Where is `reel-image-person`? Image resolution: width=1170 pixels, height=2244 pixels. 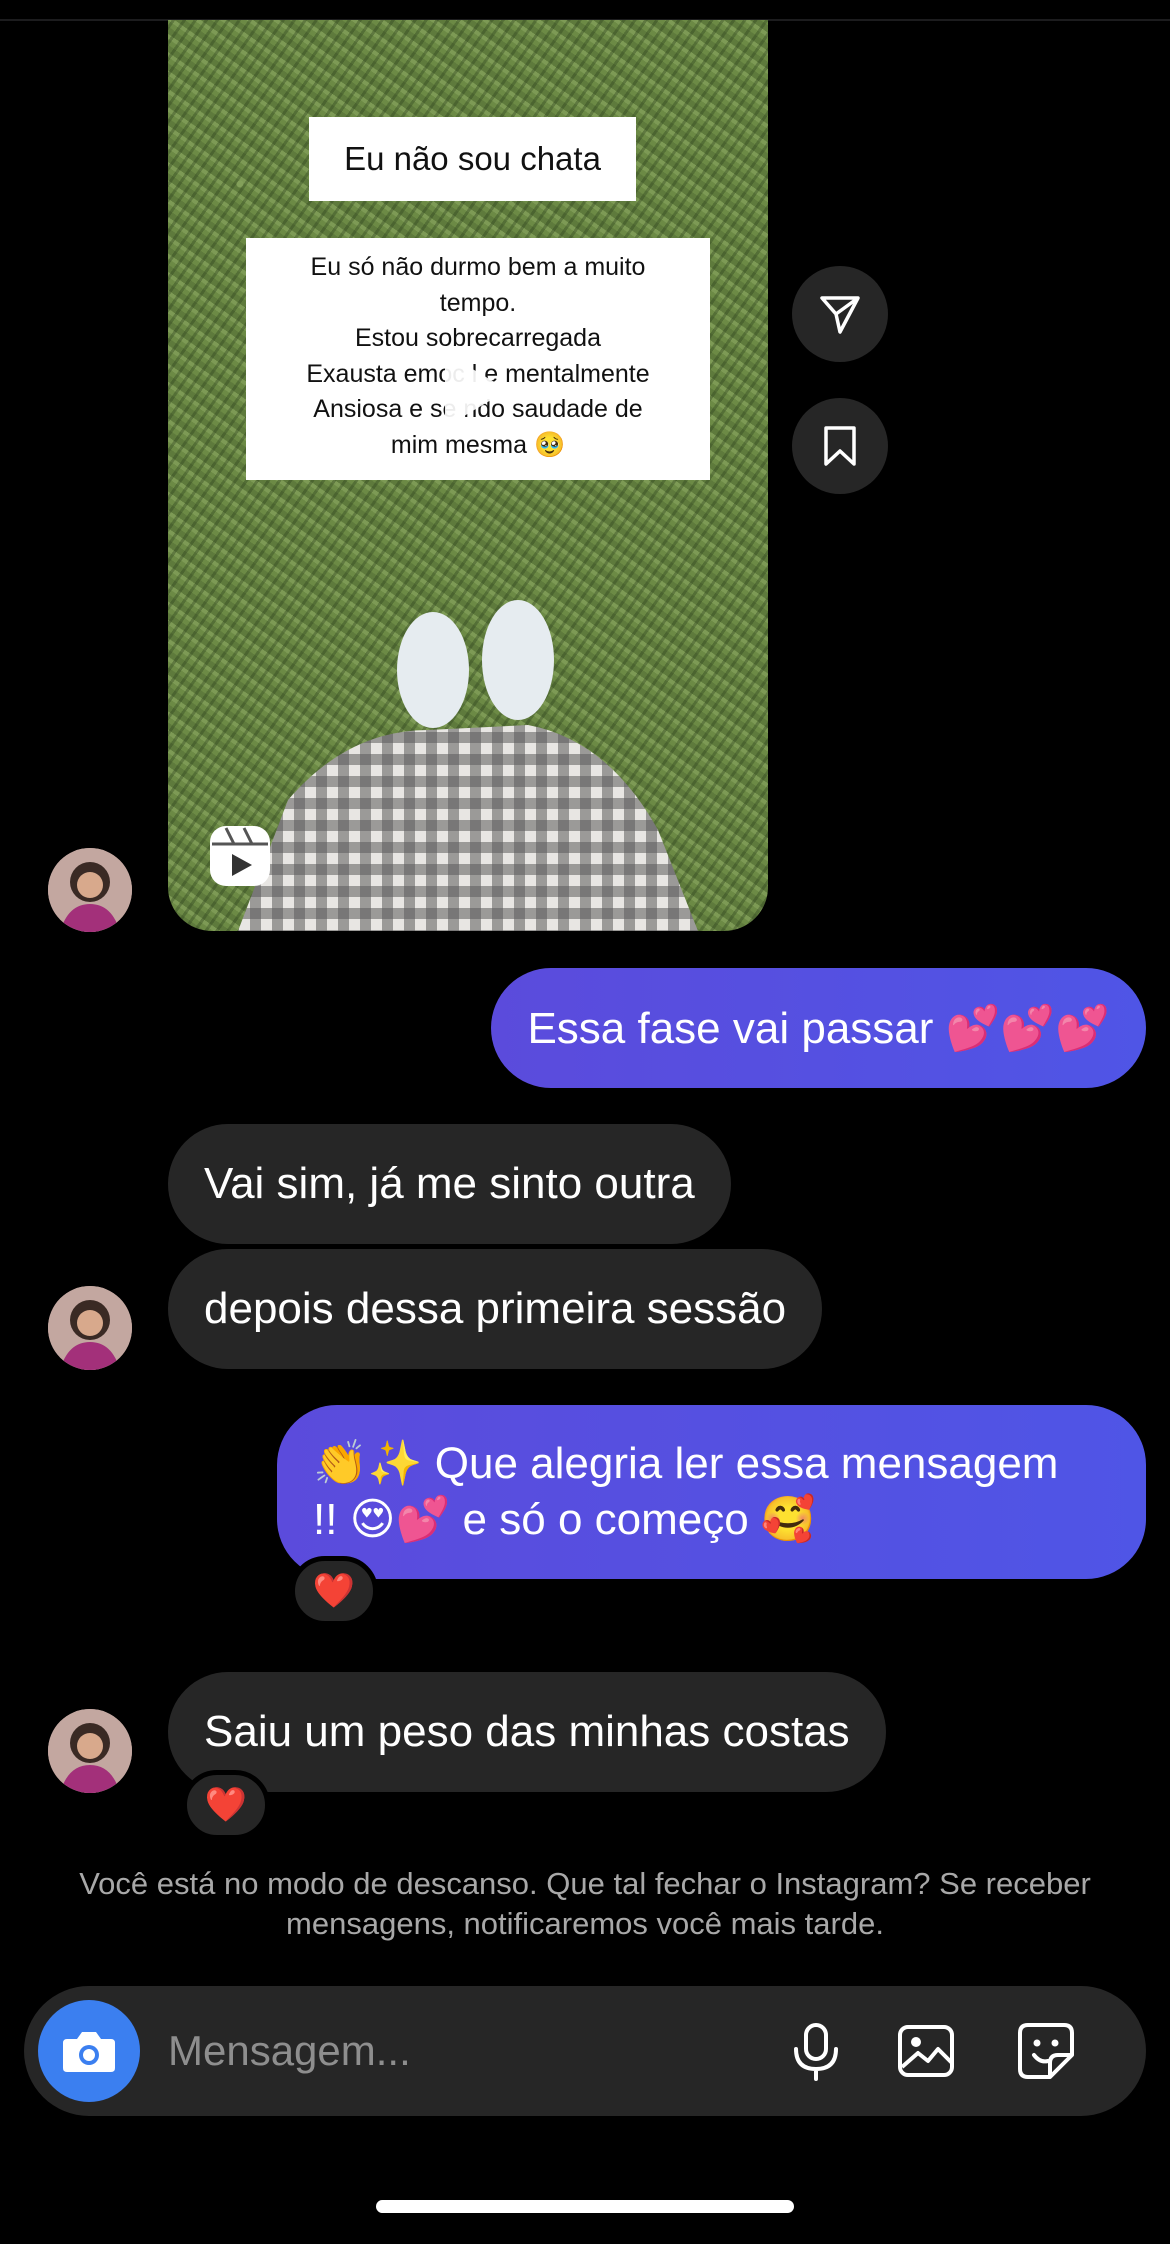 reel-image-person is located at coordinates (468, 765).